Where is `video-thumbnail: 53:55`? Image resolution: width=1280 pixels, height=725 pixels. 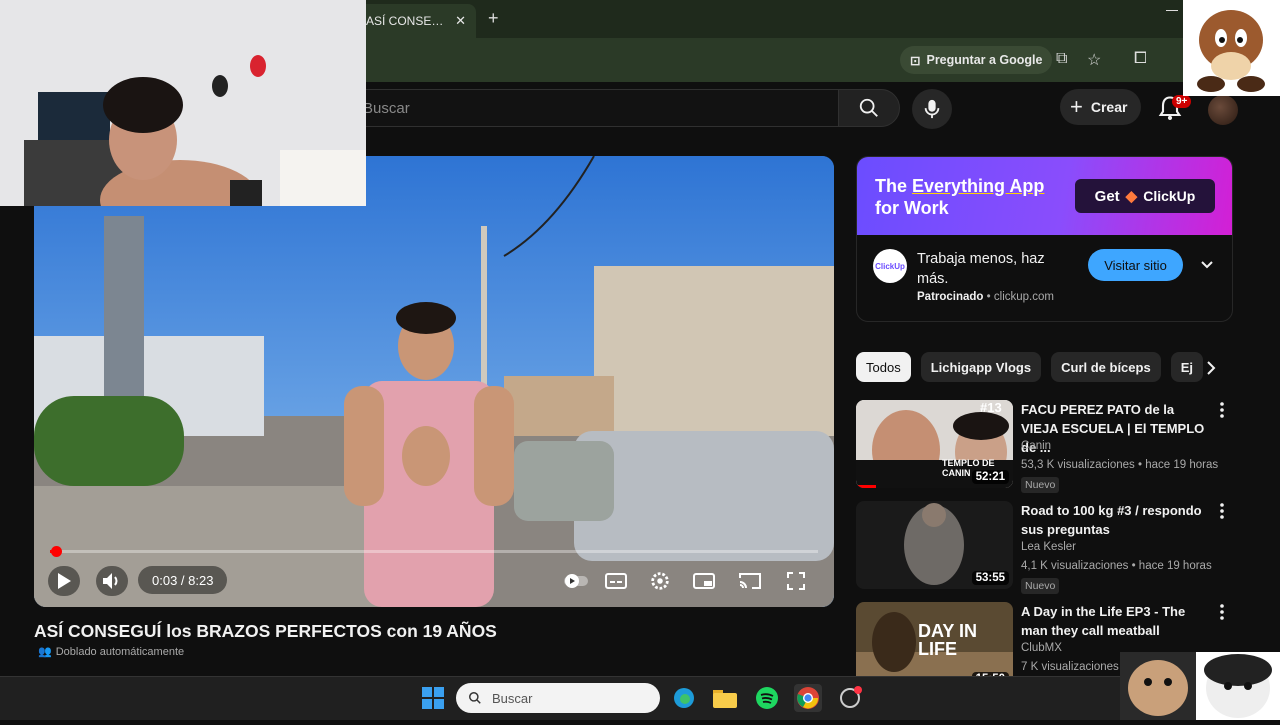 video-thumbnail: 53:55 is located at coordinates (934, 545).